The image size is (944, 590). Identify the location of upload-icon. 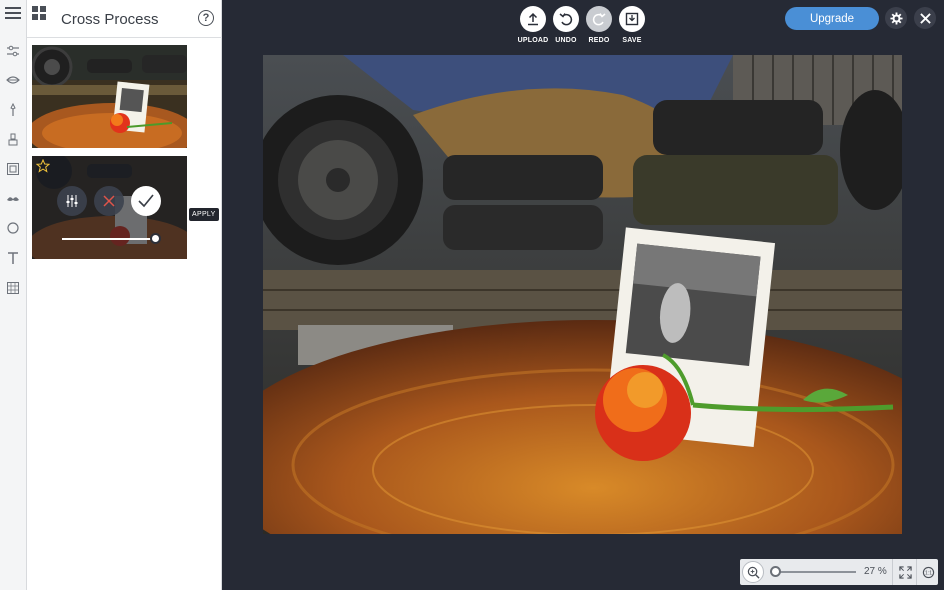
(533, 19).